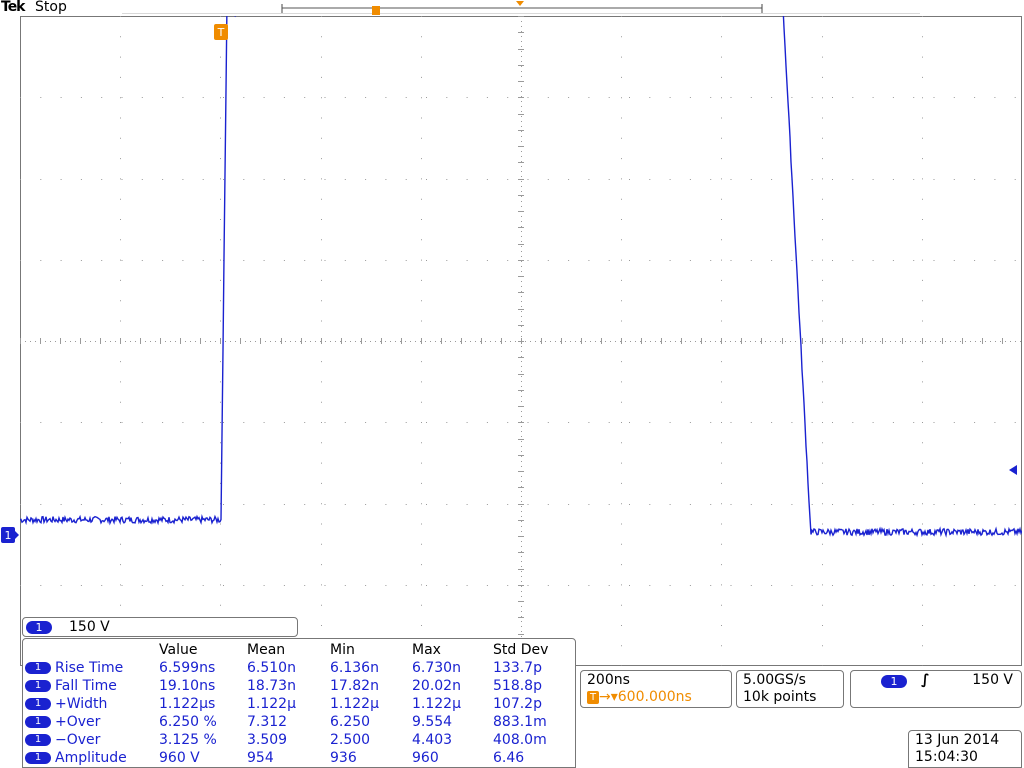 Image resolution: width=1024 pixels, height=768 pixels. What do you see at coordinates (271, 686) in the screenshot?
I see `measurement-mean: 18.73n` at bounding box center [271, 686].